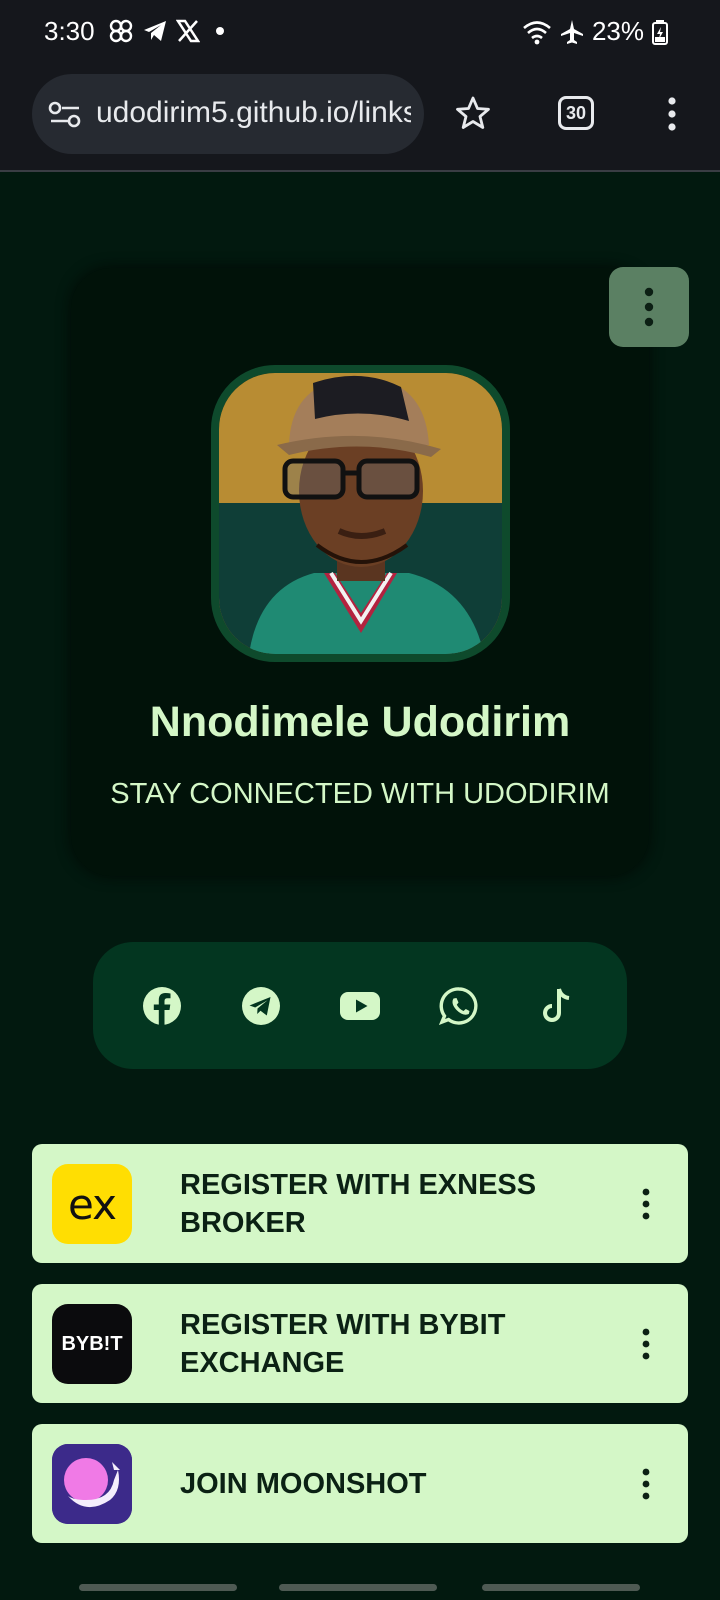 Image resolution: width=720 pixels, height=1600 pixels. What do you see at coordinates (170, 31) in the screenshot?
I see `notification-icons` at bounding box center [170, 31].